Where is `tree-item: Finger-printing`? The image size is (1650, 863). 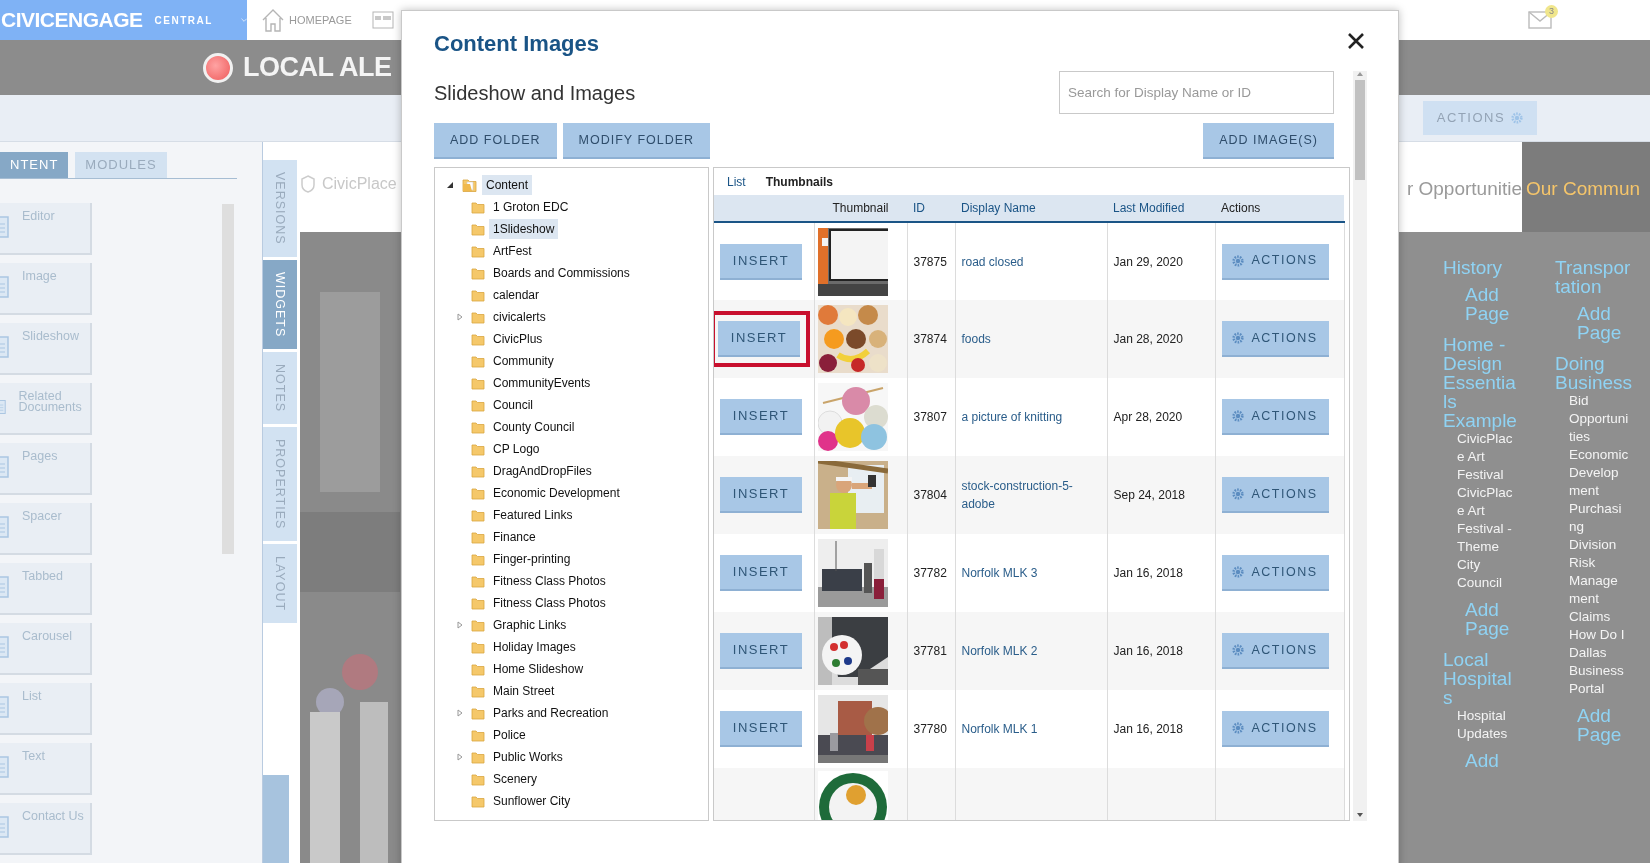 tree-item: Finger-printing is located at coordinates (532, 559).